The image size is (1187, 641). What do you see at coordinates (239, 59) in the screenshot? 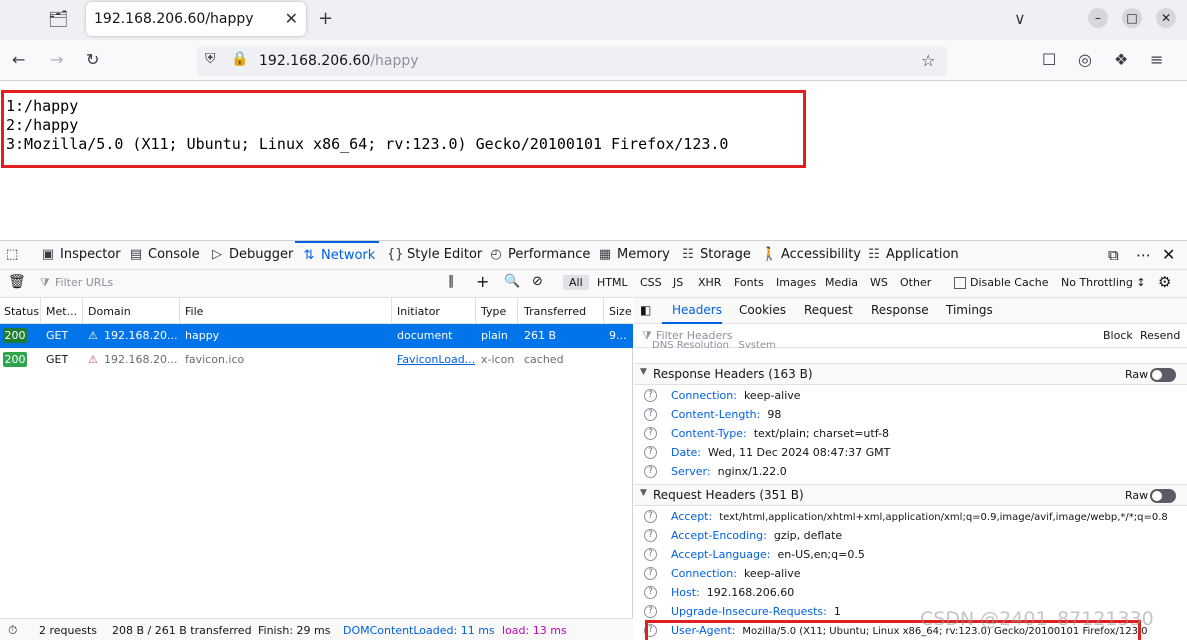
I see `insecure-lock-icon: 🔒` at bounding box center [239, 59].